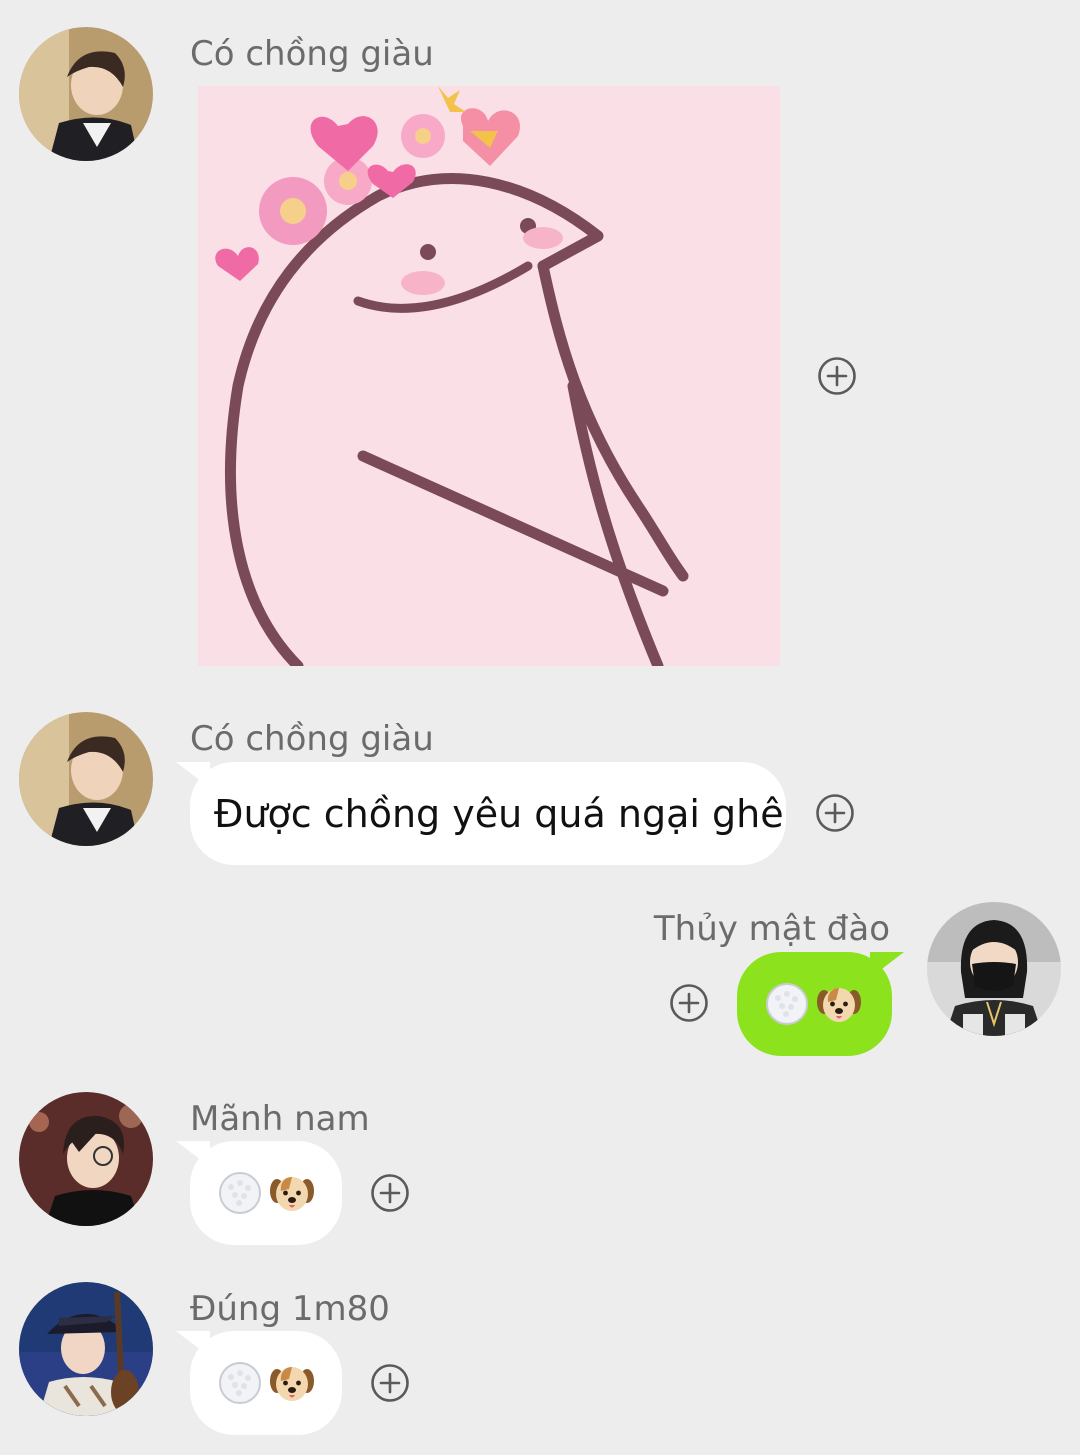  I want to click on message-bubble: Được chồng yêu quá ngại ghê, so click(488, 813).